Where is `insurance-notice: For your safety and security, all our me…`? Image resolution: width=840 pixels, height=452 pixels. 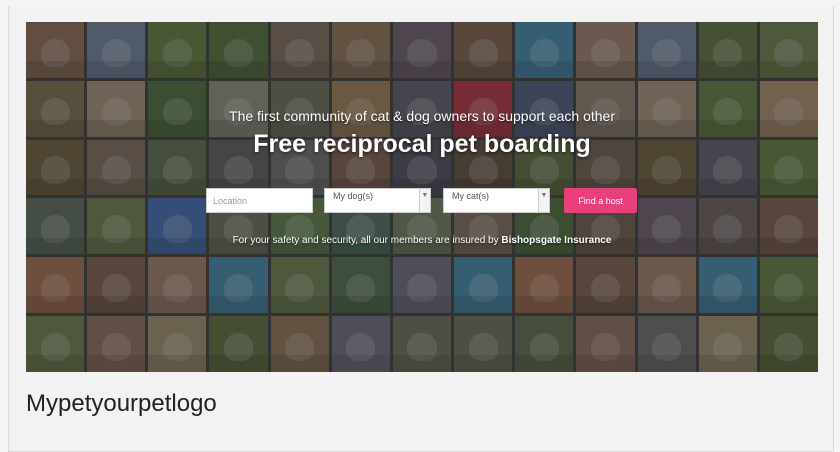
insurance-notice: For your safety and security, all our me… is located at coordinates (422, 240).